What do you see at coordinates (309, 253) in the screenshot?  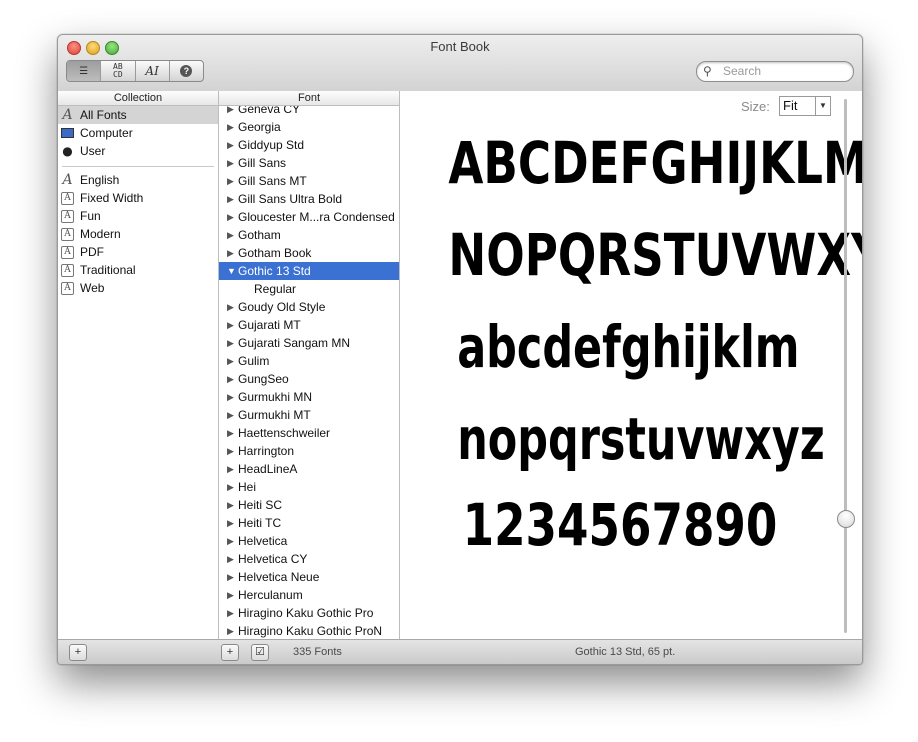 I see `font-family-item: ▶ Gotham Book` at bounding box center [309, 253].